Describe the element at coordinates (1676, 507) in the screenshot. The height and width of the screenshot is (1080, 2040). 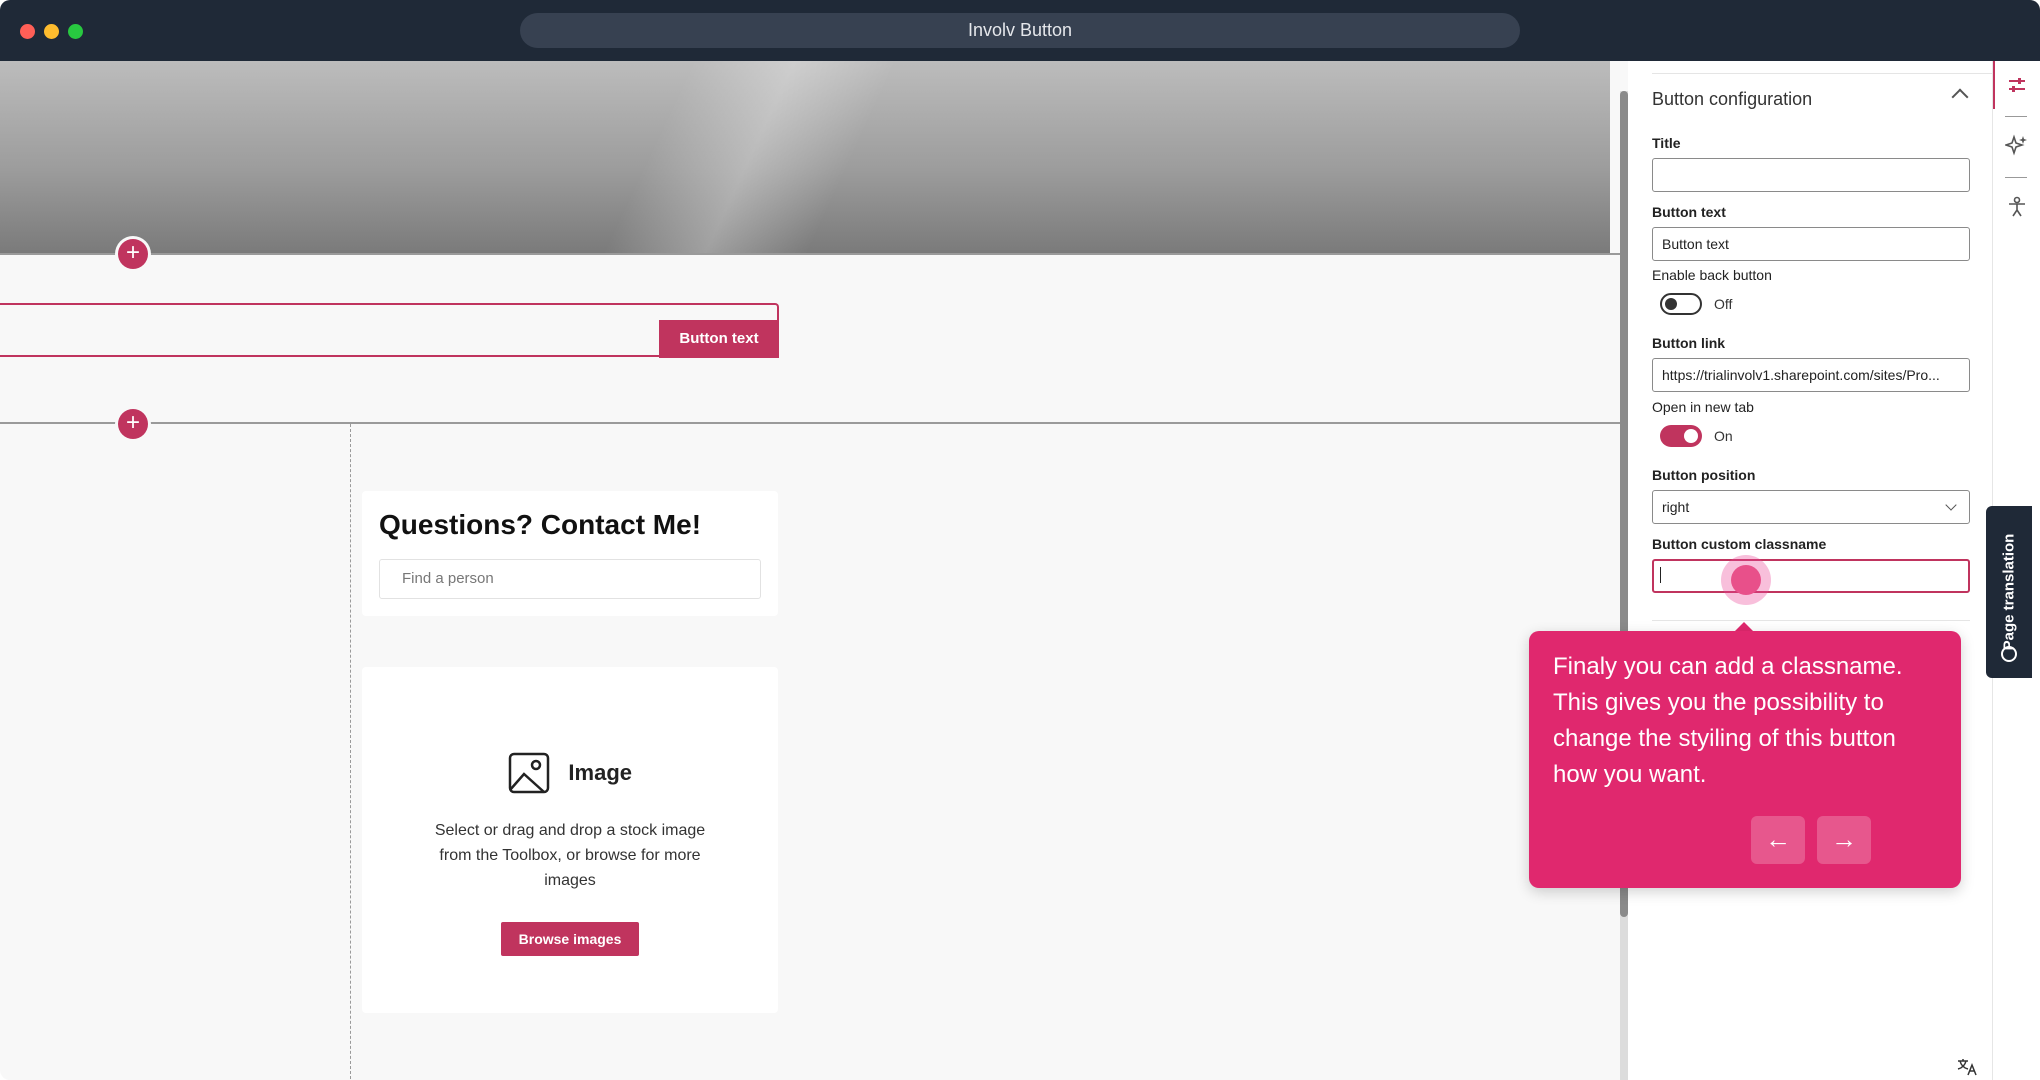
I see `button-position-value: right` at that location.